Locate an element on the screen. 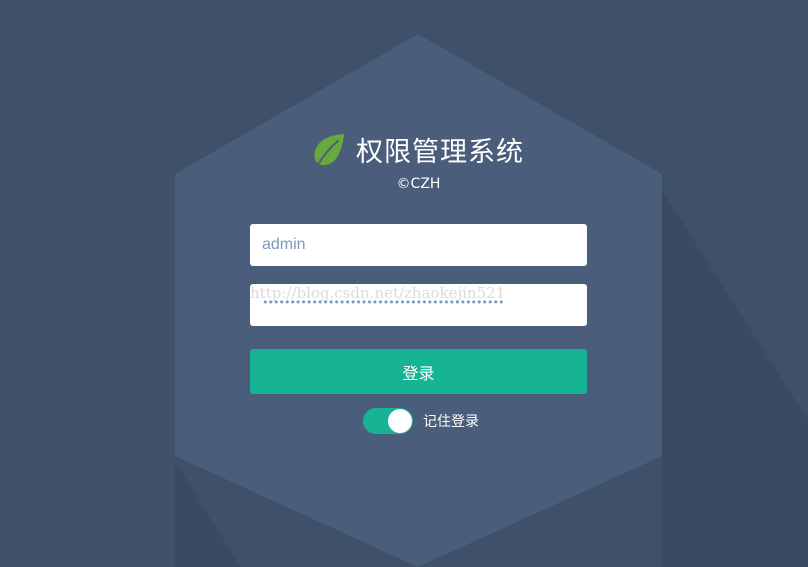  login-button: 登录 is located at coordinates (418, 371).